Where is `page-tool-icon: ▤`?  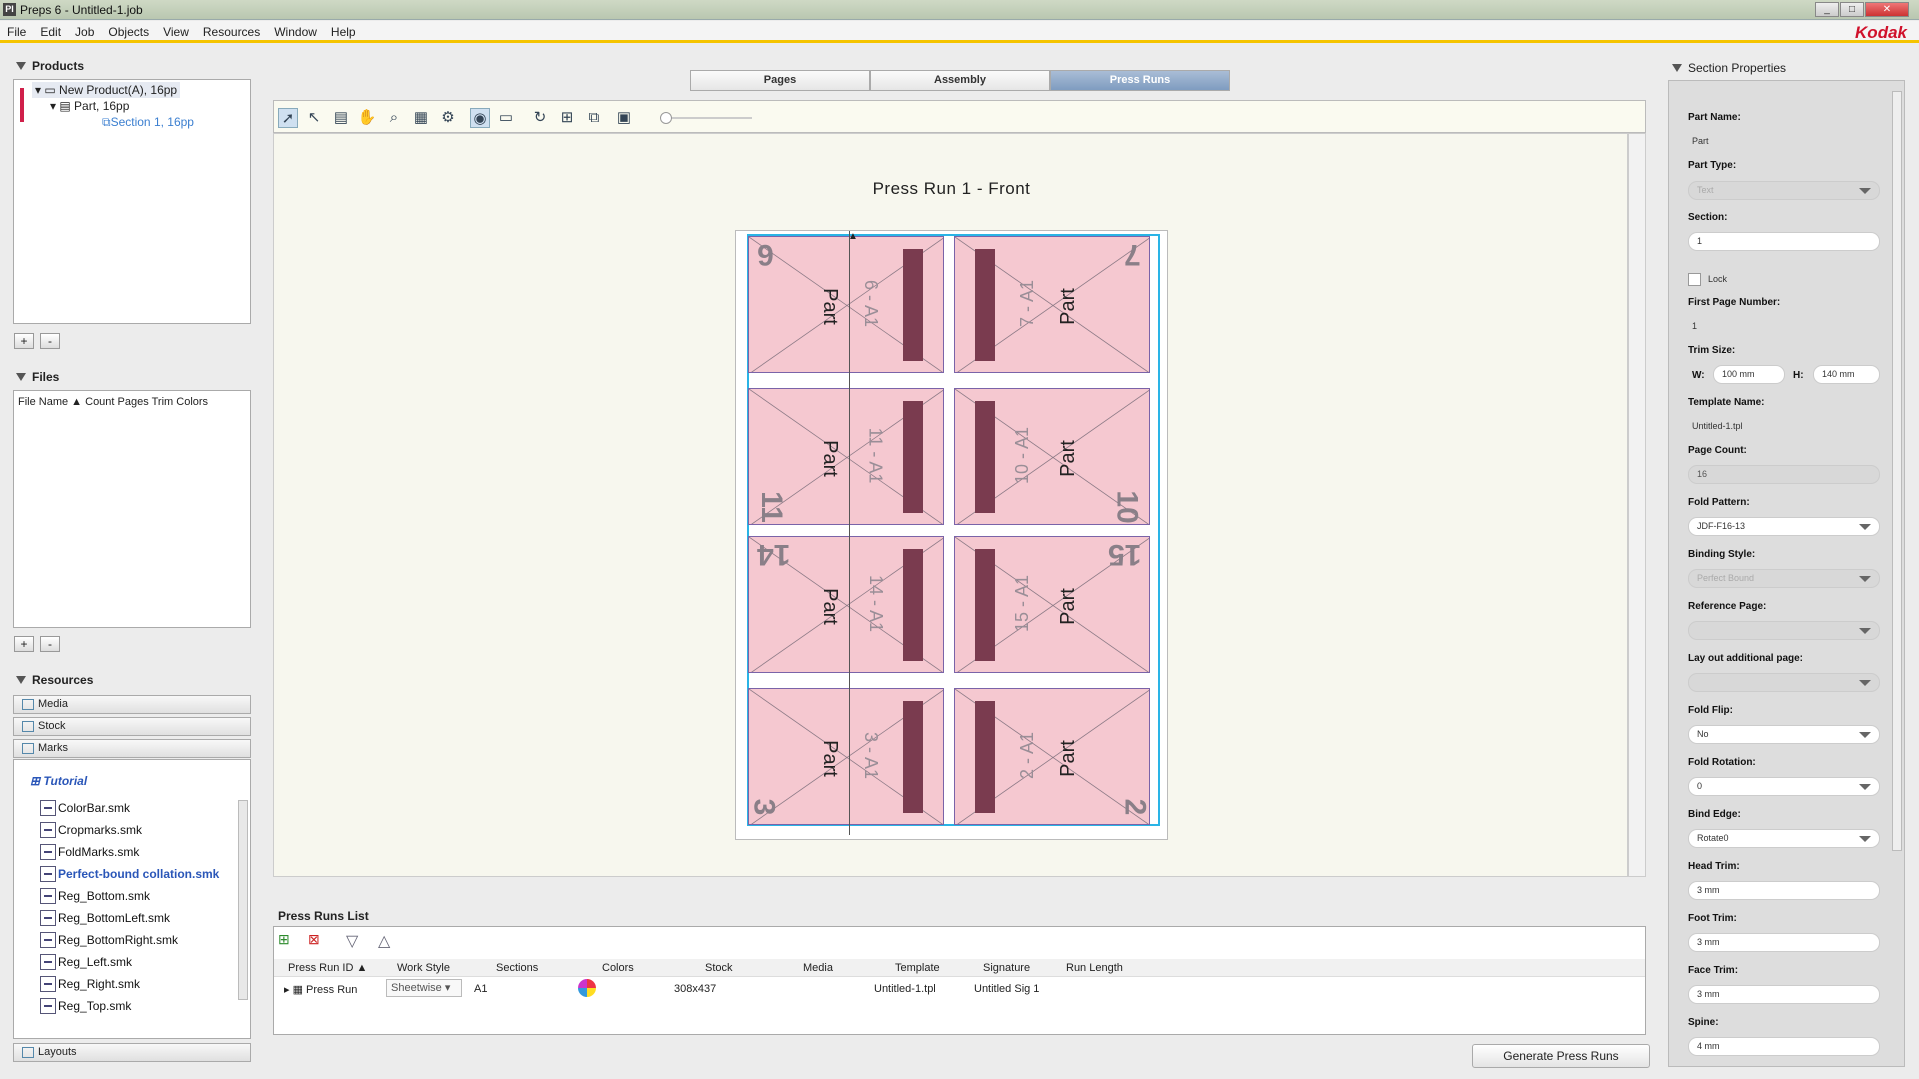
page-tool-icon: ▤ is located at coordinates (341, 118).